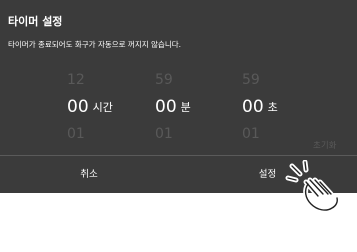 The image size is (357, 252). I want to click on hours-prev: 12, so click(90, 80).